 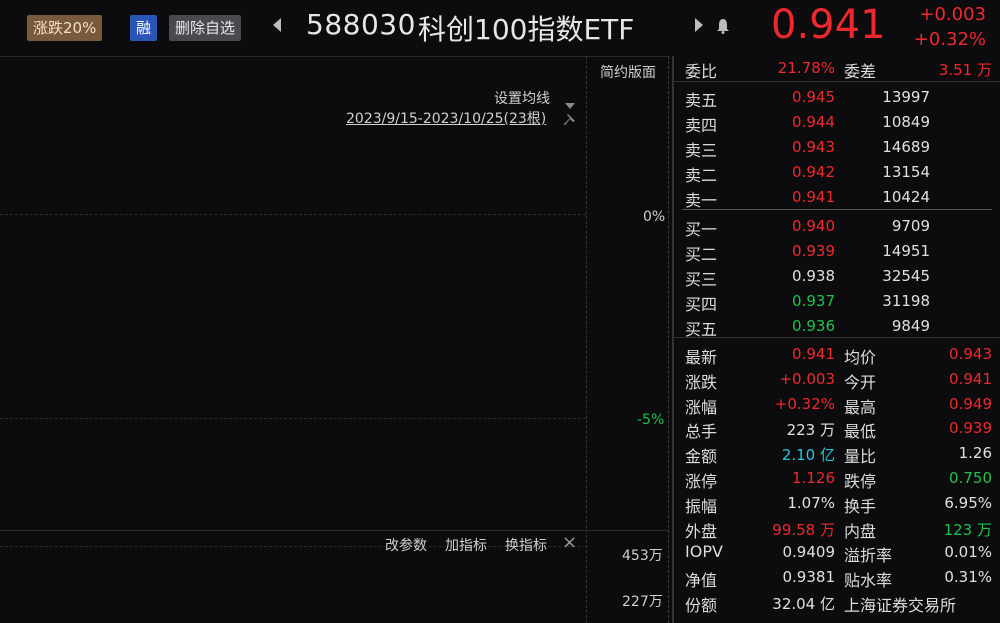 What do you see at coordinates (860, 506) in the screenshot?
I see `stats-label: 换手` at bounding box center [860, 506].